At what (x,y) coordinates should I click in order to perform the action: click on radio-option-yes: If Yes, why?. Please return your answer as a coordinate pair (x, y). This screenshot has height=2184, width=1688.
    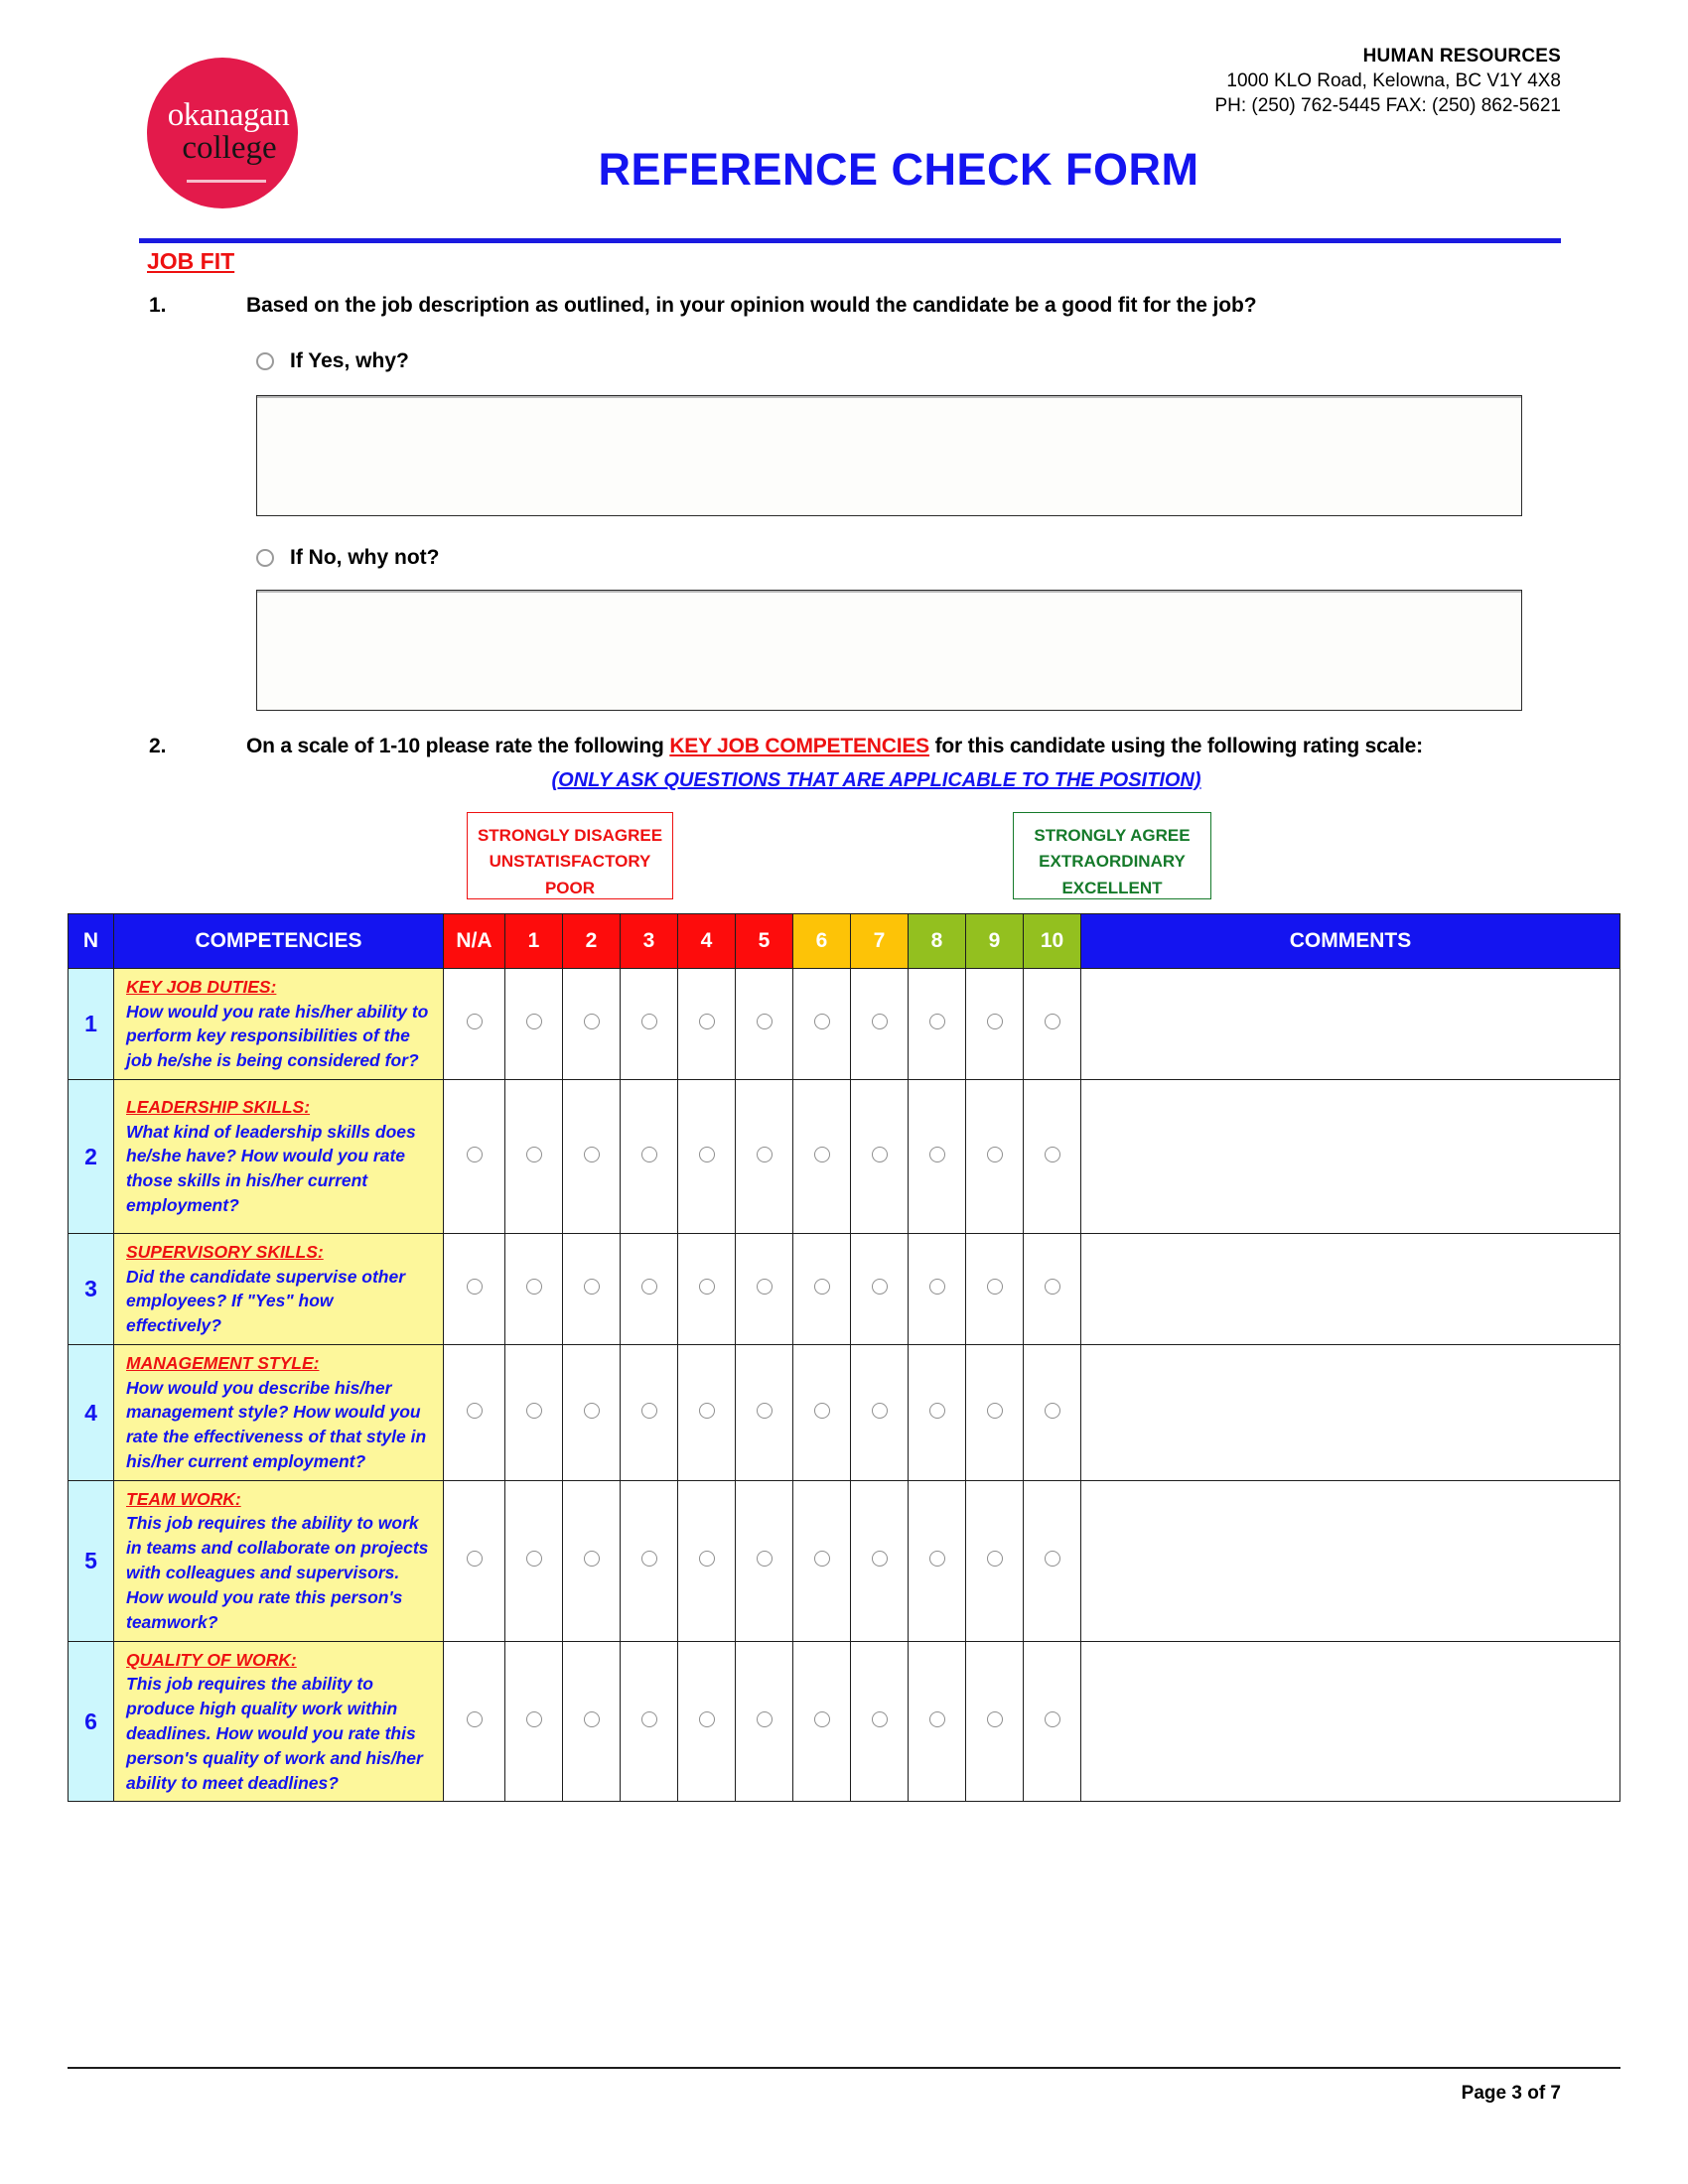
    Looking at the image, I should click on (332, 361).